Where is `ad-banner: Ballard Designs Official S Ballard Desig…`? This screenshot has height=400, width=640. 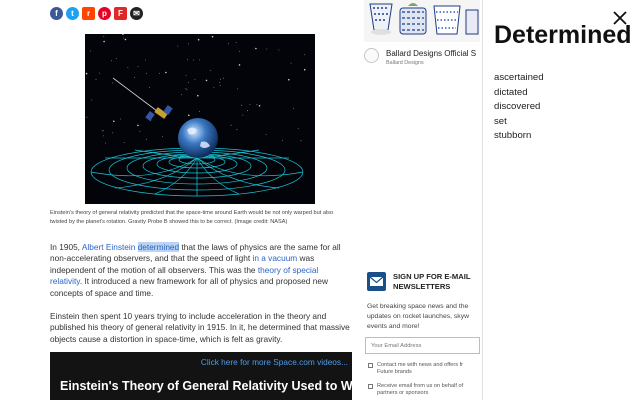
ad-banner: Ballard Designs Official S Ballard Desig… is located at coordinates (422, 58).